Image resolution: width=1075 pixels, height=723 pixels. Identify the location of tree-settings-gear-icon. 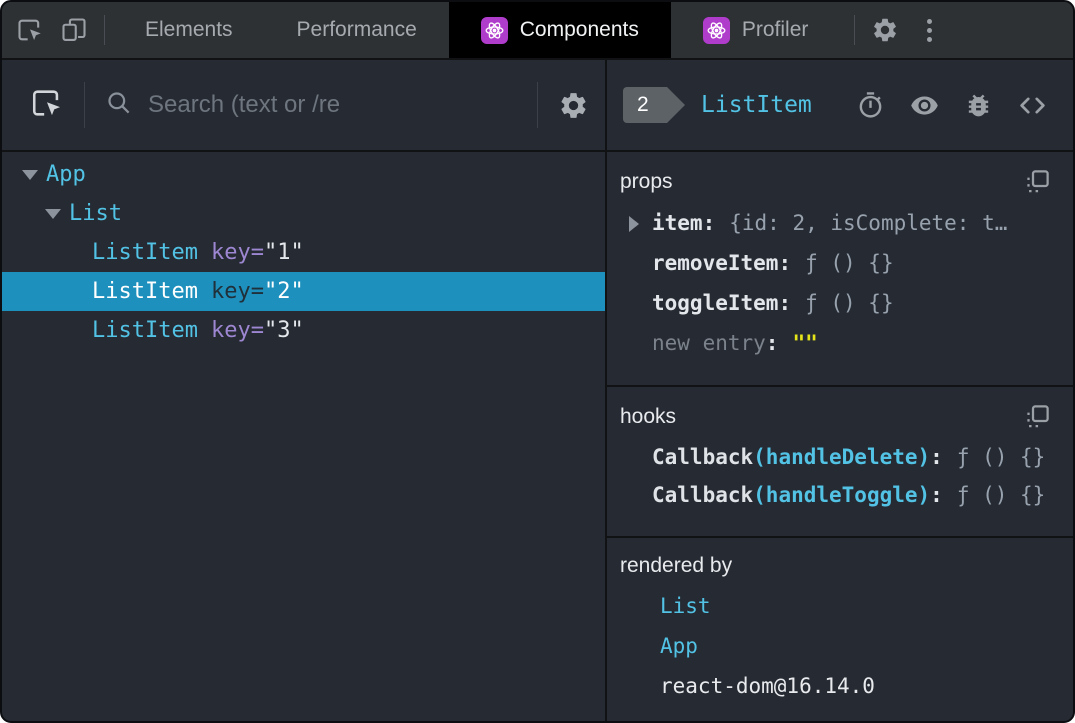
(573, 105).